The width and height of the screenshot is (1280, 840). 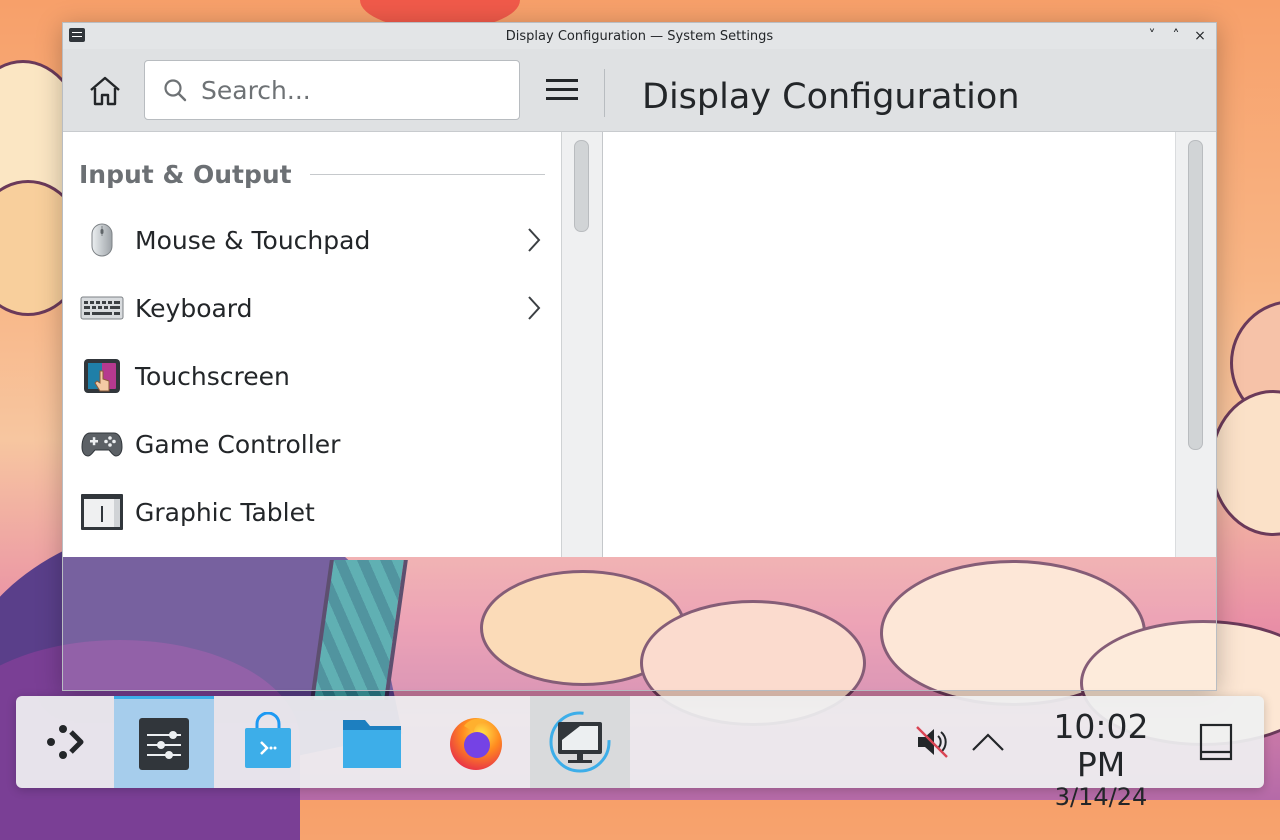 I want to click on search-icon, so click(x=175, y=90).